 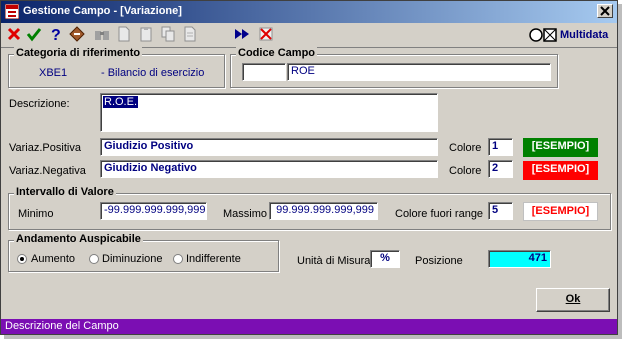 I want to click on minimo-field: -99.999.999.999,999, so click(x=153, y=211).